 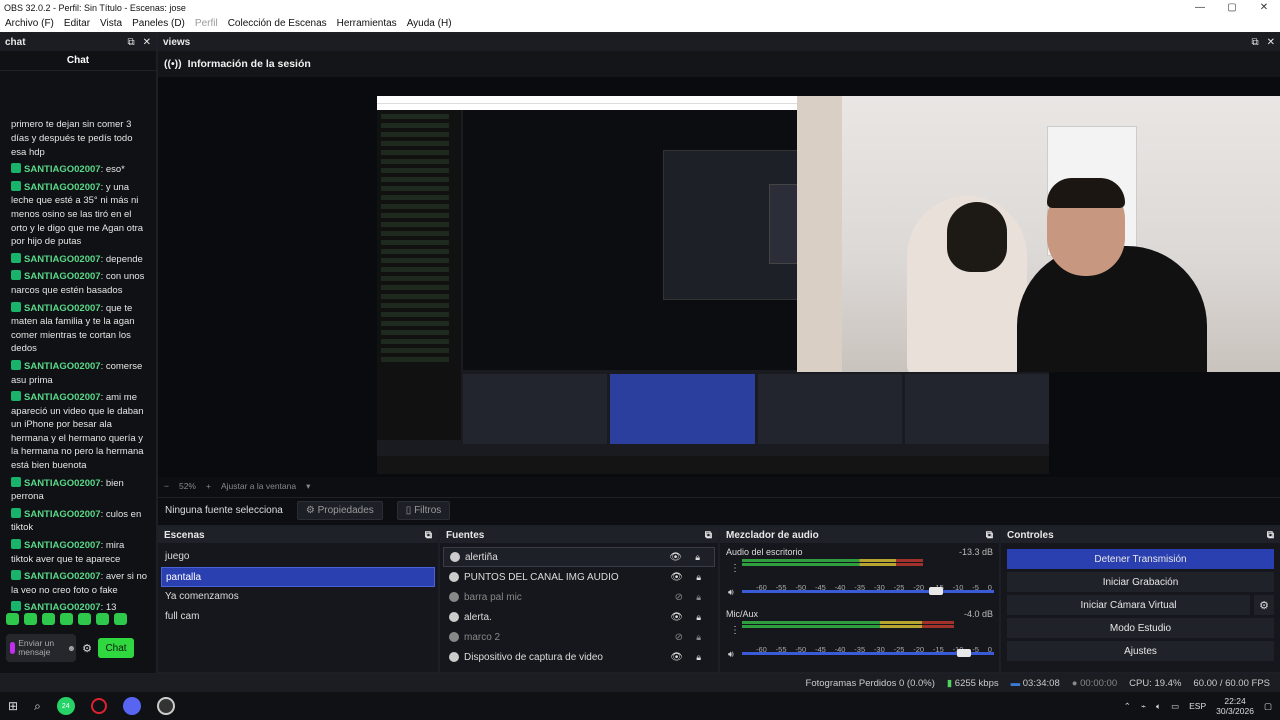 I want to click on close-button: ✕, so click(x=1264, y=7).